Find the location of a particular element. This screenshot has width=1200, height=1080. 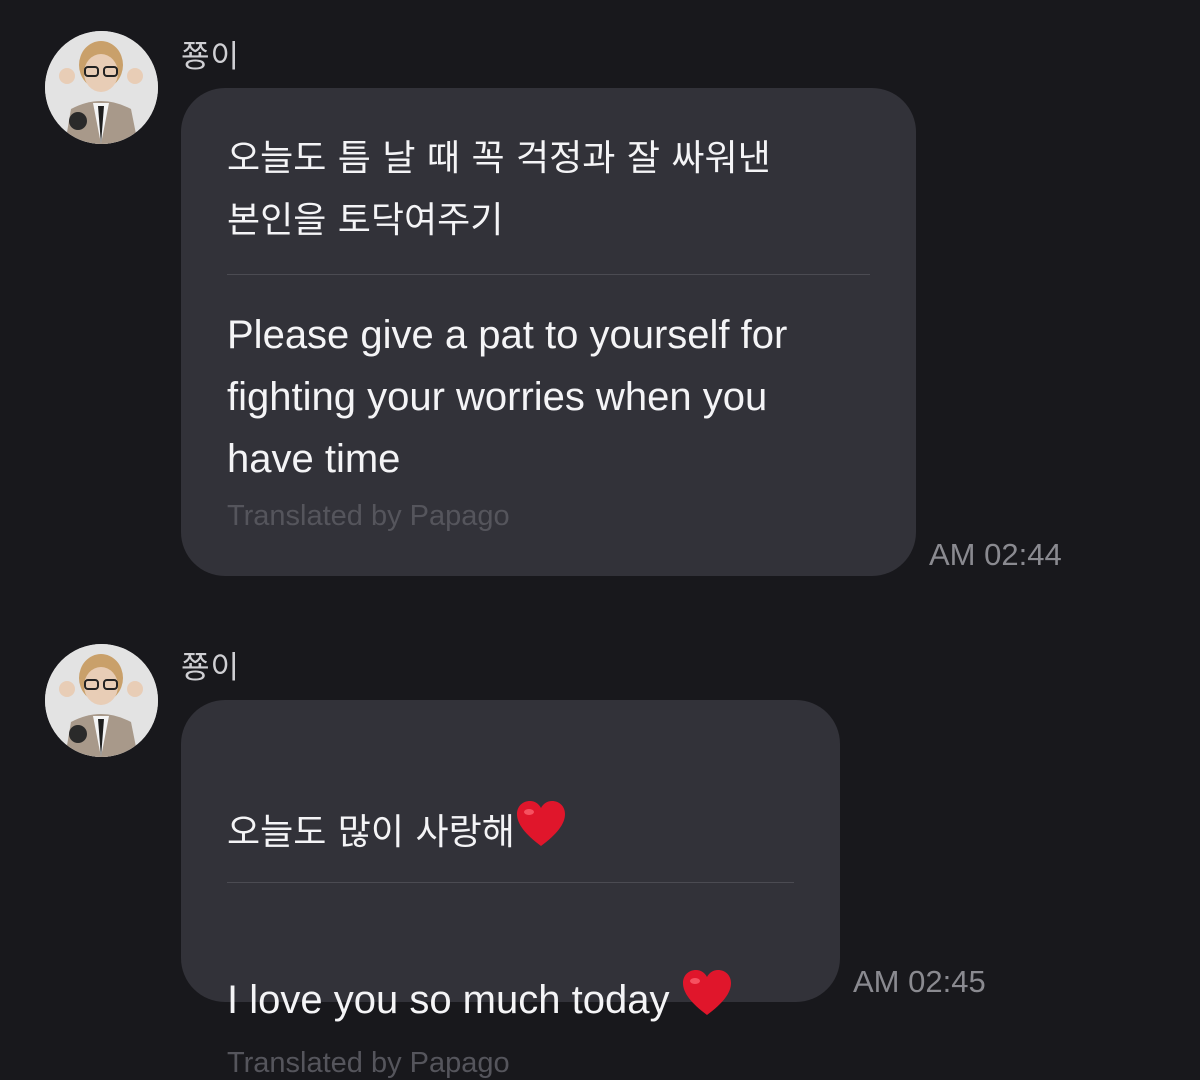

translated-text-content: I love you so much today is located at coordinates (454, 1000).